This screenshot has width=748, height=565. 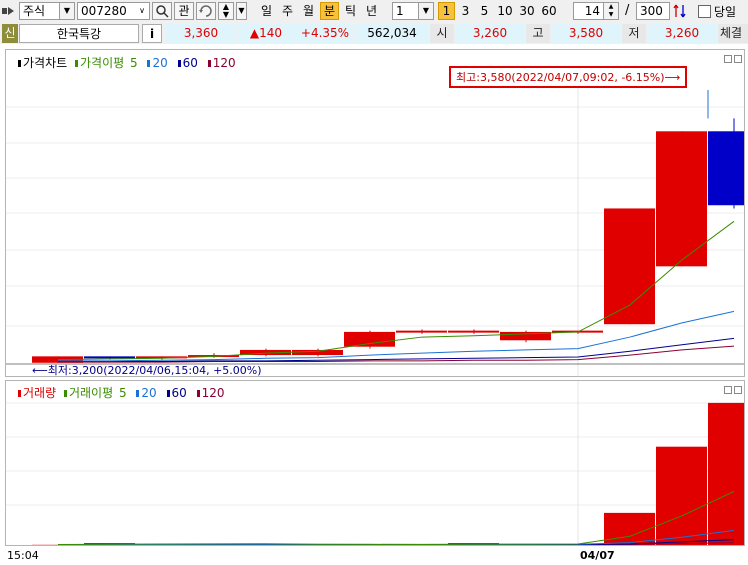 I want to click on refresh-button, so click(x=206, y=11).